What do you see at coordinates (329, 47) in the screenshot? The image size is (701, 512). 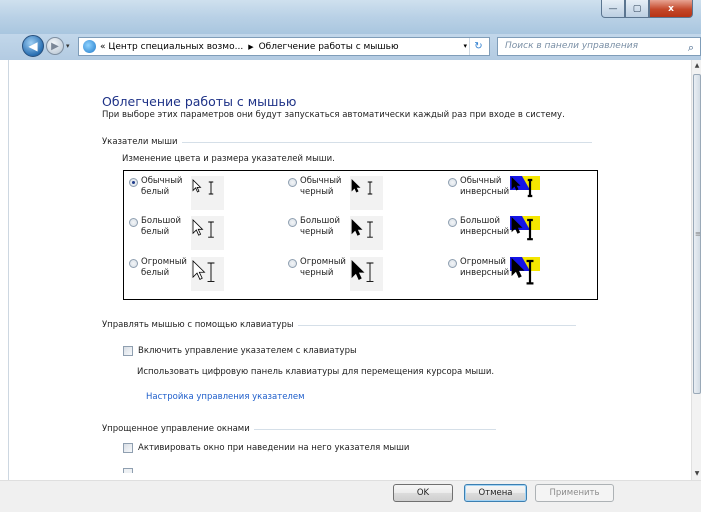 I see `breadcrumb-item-mouse: Облегчение работы с мышью` at bounding box center [329, 47].